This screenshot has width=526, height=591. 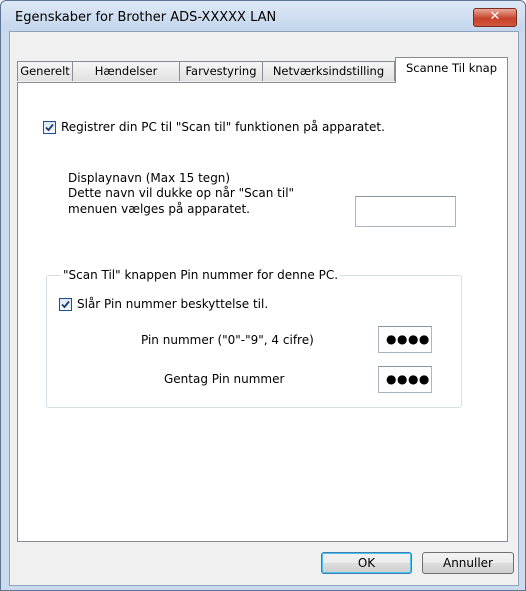 I want to click on title-bar: Egenskaber for Brother ADS-XXXXX LAN ✕, so click(x=263, y=16).